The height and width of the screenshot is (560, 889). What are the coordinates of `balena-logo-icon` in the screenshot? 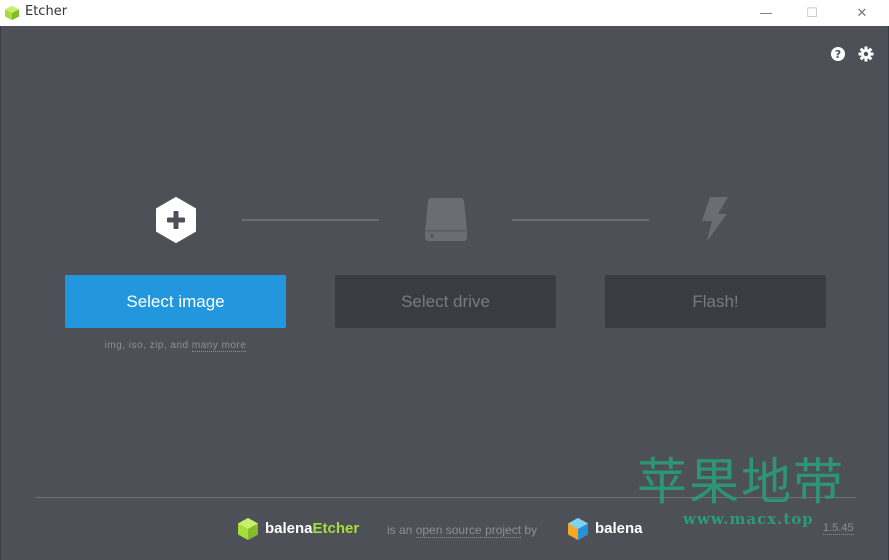 It's located at (578, 529).